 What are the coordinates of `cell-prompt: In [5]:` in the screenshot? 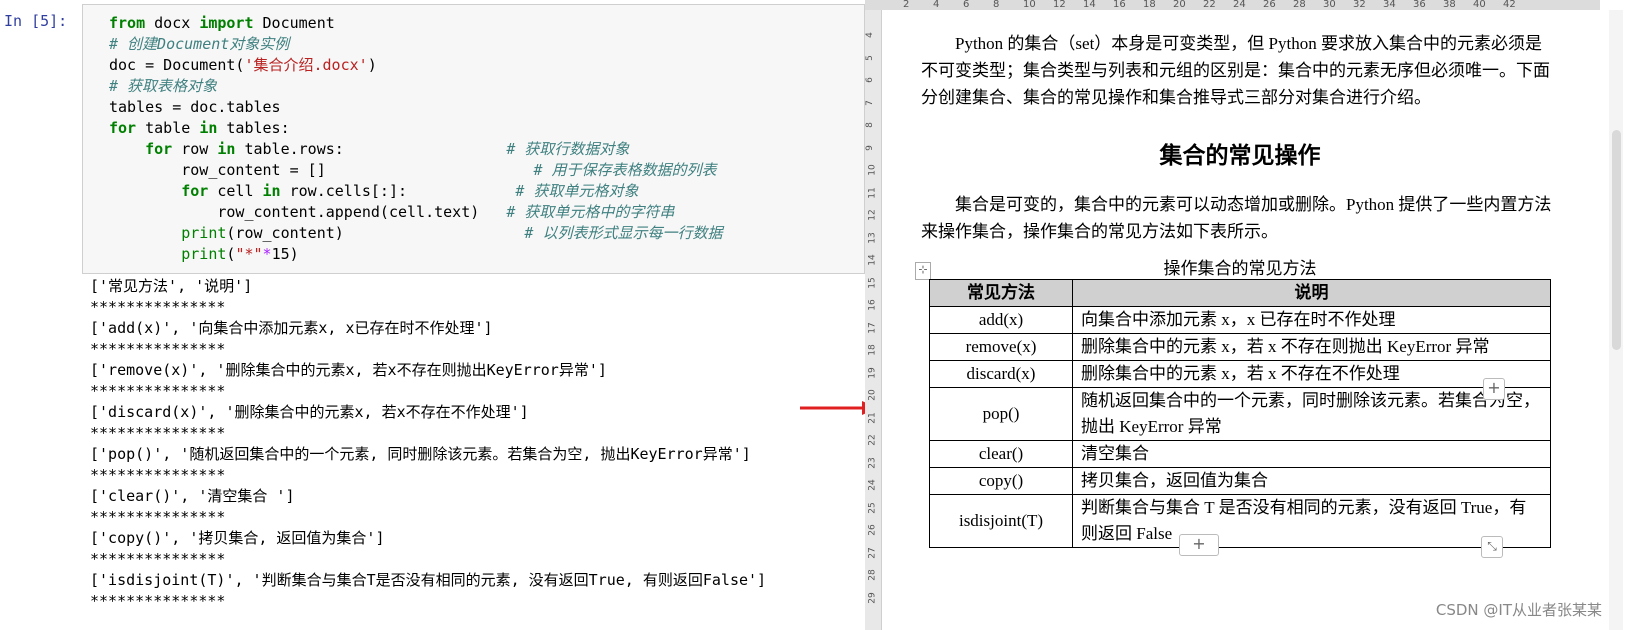 It's located at (36, 21).